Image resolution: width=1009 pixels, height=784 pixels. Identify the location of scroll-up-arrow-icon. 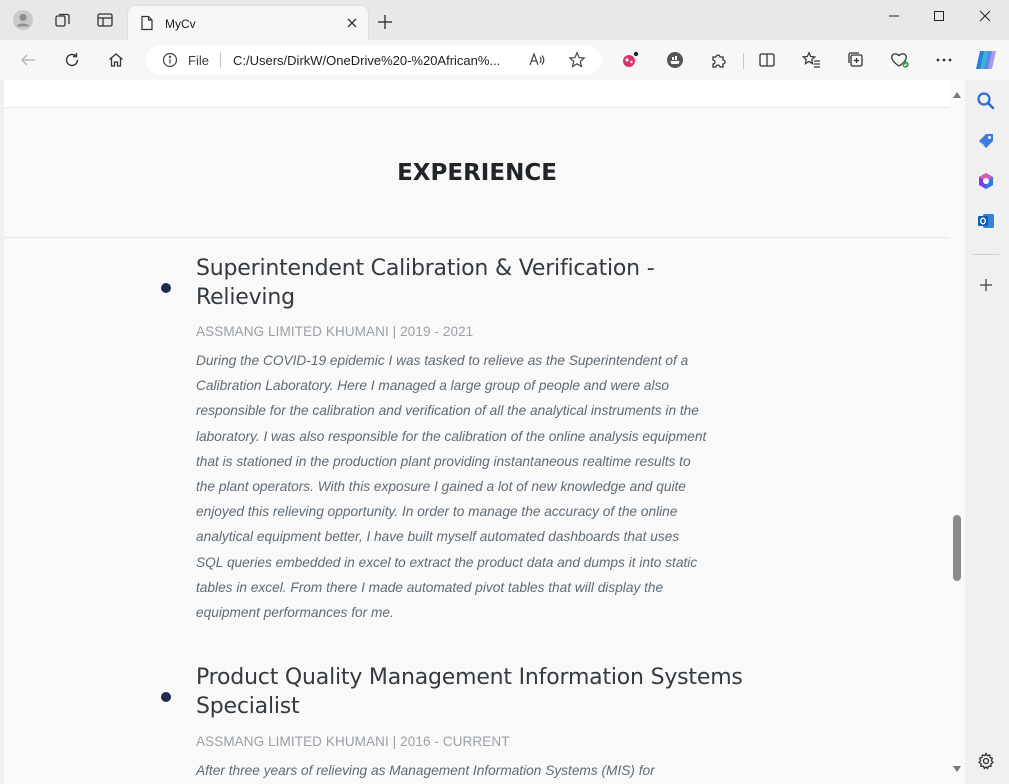
(957, 95).